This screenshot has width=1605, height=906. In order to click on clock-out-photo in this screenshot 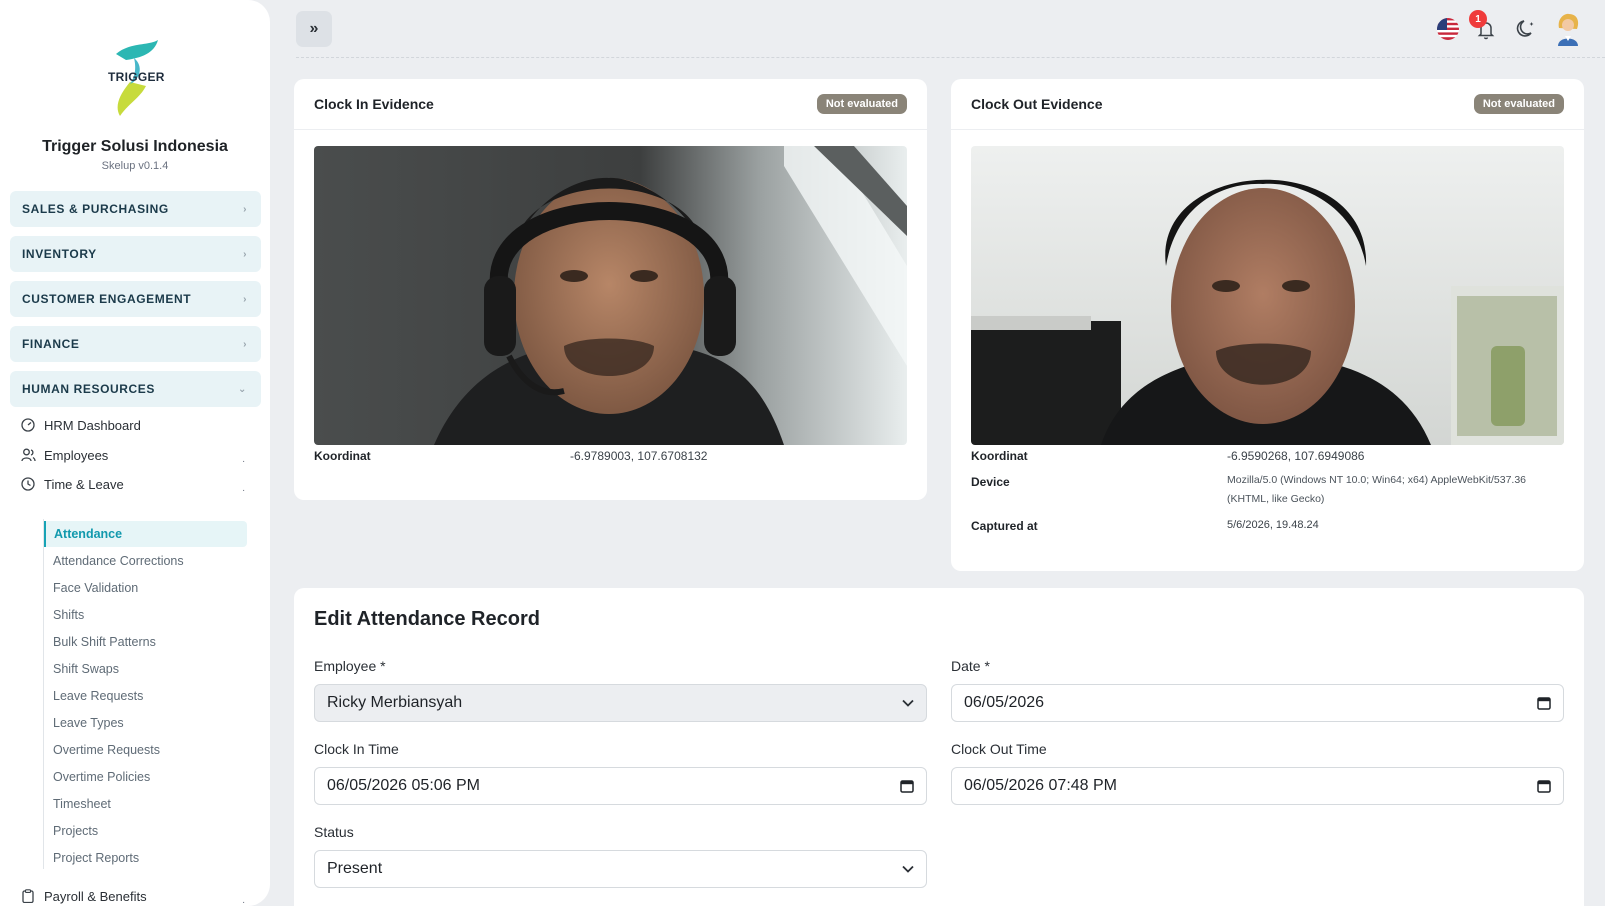, I will do `click(1267, 295)`.